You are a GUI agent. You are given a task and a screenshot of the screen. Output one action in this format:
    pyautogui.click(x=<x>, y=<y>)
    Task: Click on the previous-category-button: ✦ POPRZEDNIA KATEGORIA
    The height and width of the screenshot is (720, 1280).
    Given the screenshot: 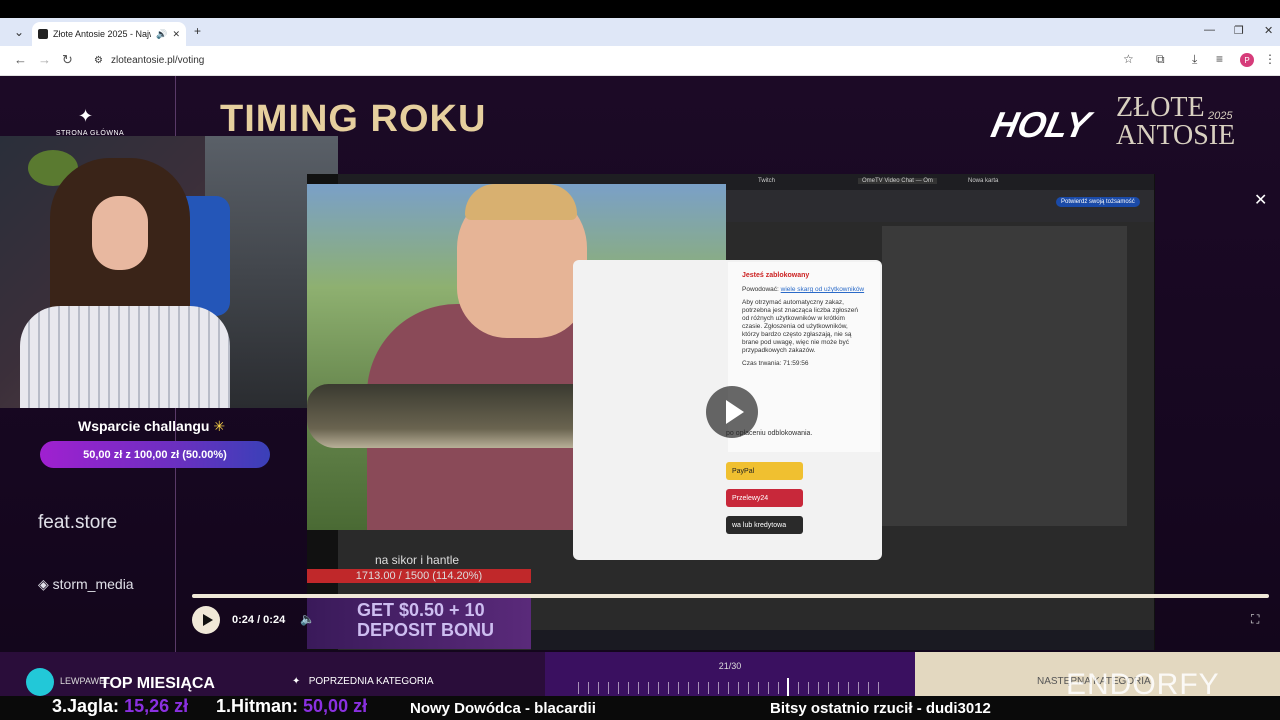 What is the action you would take?
    pyautogui.click(x=363, y=681)
    